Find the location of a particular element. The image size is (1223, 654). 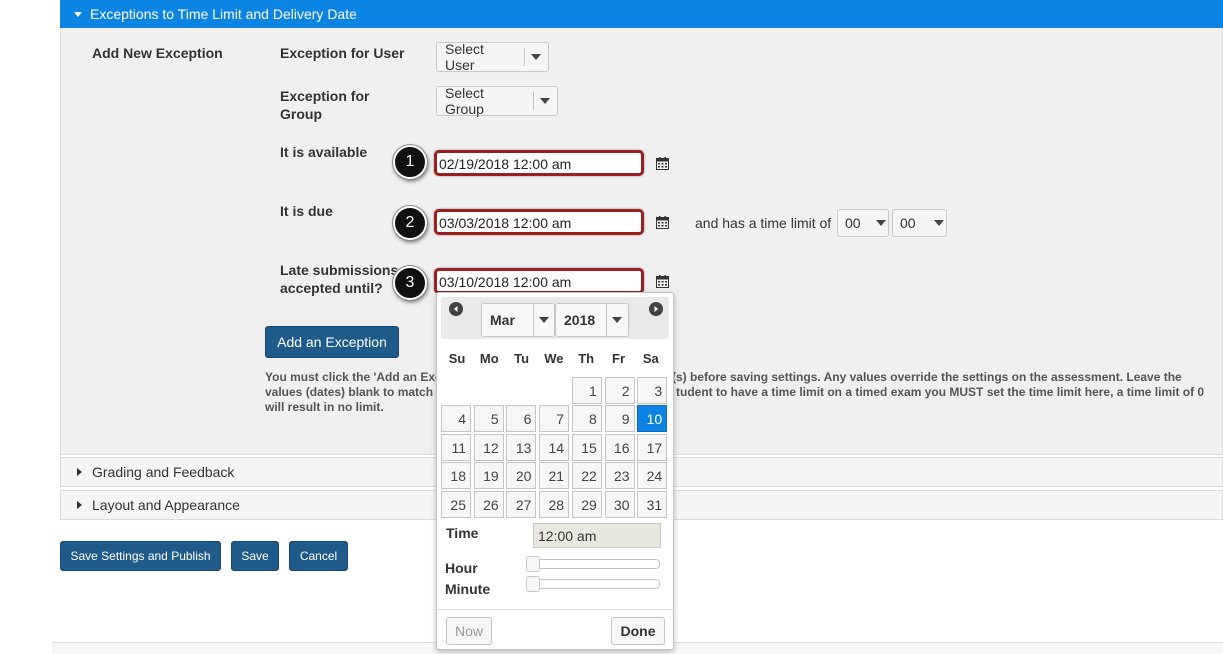

save-button: Save is located at coordinates (255, 556).